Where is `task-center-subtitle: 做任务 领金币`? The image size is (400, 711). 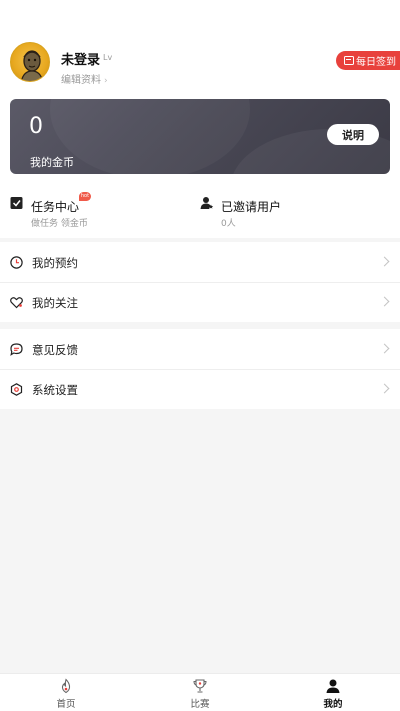 task-center-subtitle: 做任务 领金币 is located at coordinates (59, 224).